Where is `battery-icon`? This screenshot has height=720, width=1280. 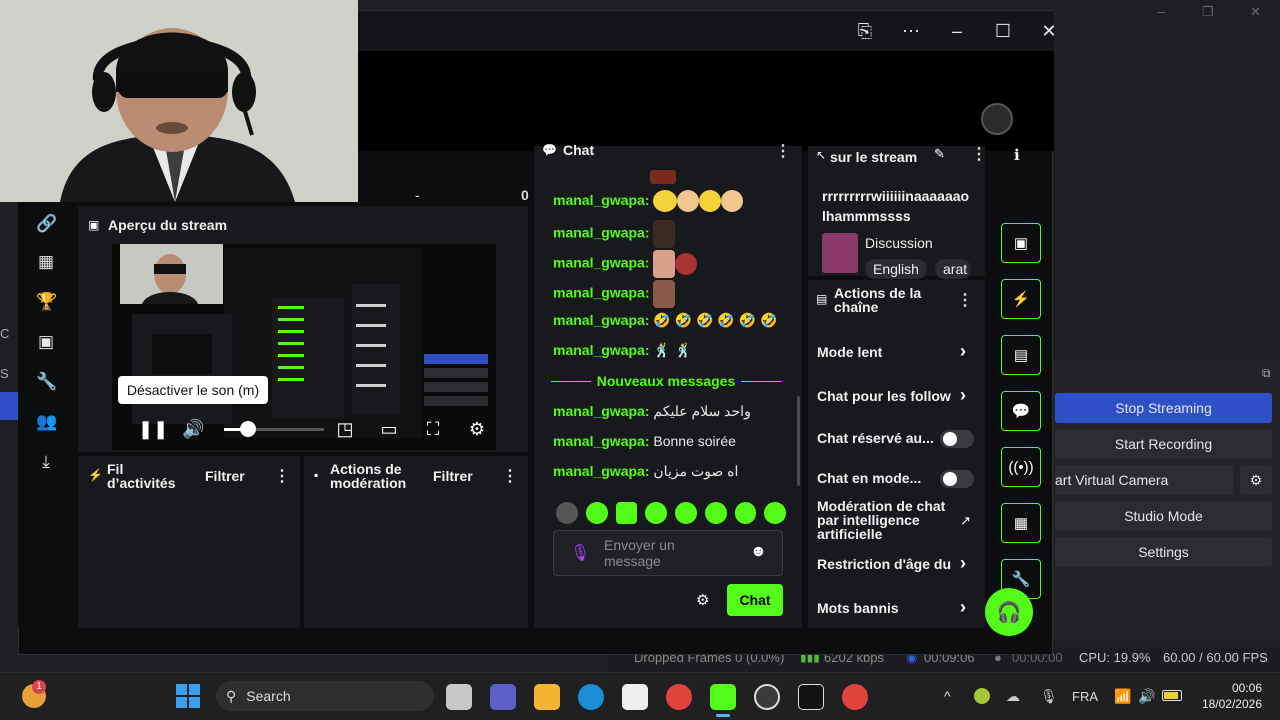 battery-icon is located at coordinates (1172, 695).